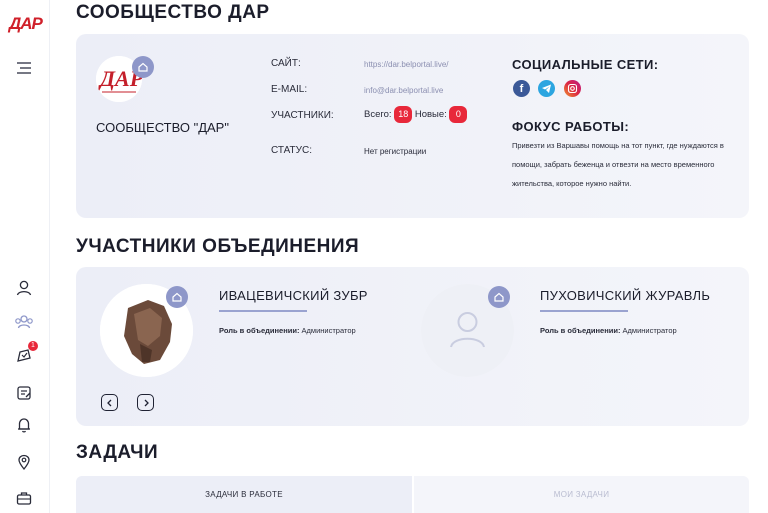 This screenshot has height=513, width=768. I want to click on profile-icon, so click(24, 288).